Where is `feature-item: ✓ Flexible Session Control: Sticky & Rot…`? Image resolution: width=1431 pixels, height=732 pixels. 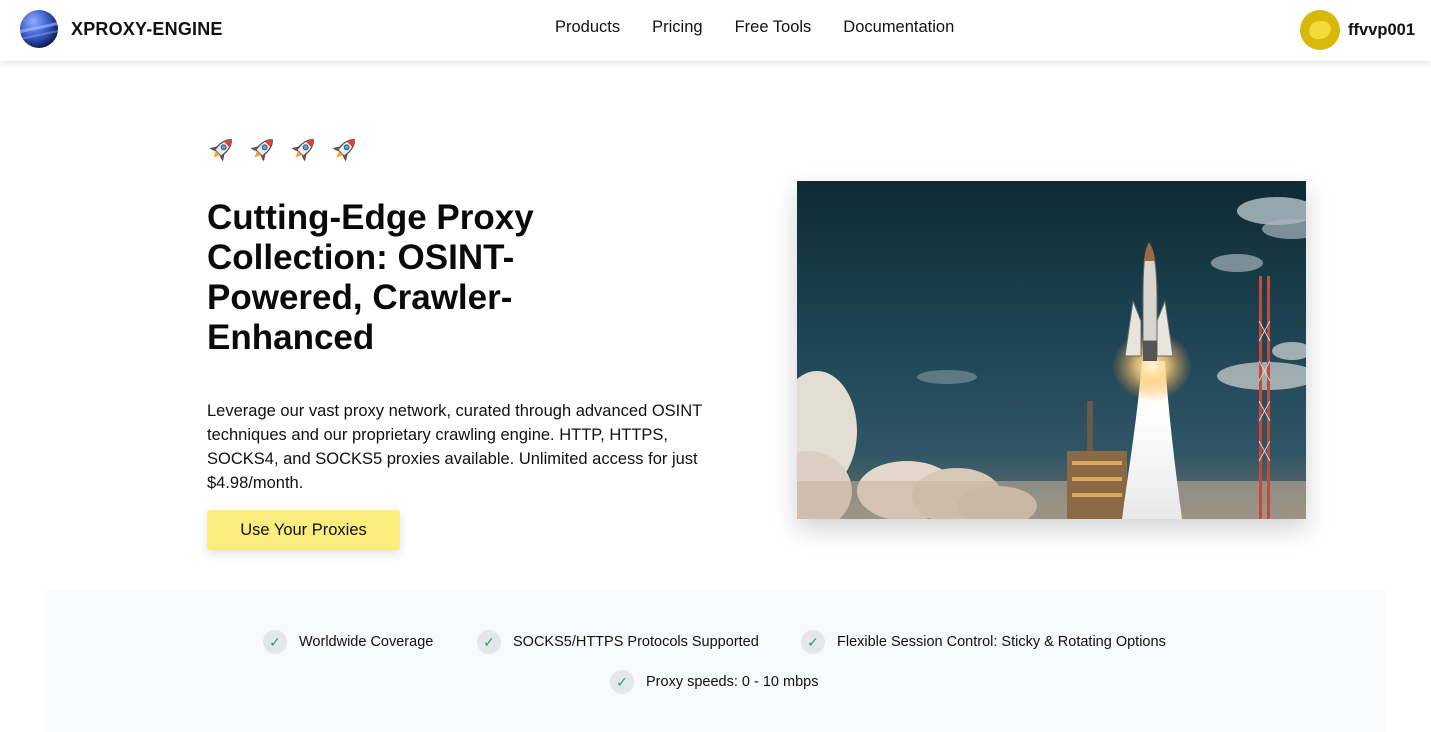
feature-item: ✓ Flexible Session Control: Sticky & Rot… is located at coordinates (983, 642).